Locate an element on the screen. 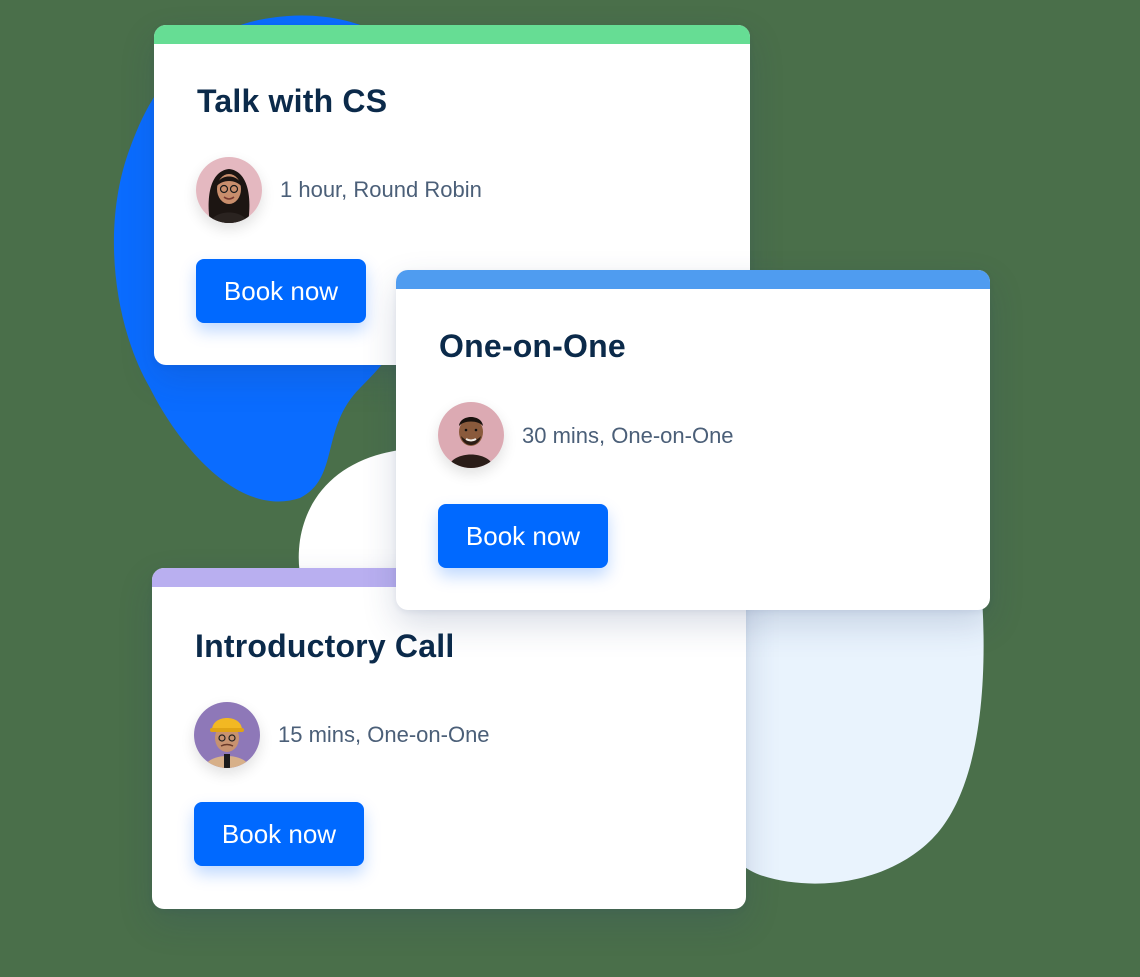 The width and height of the screenshot is (1140, 977). event-duration-type: 30 mins, One-on-One is located at coordinates (628, 435).